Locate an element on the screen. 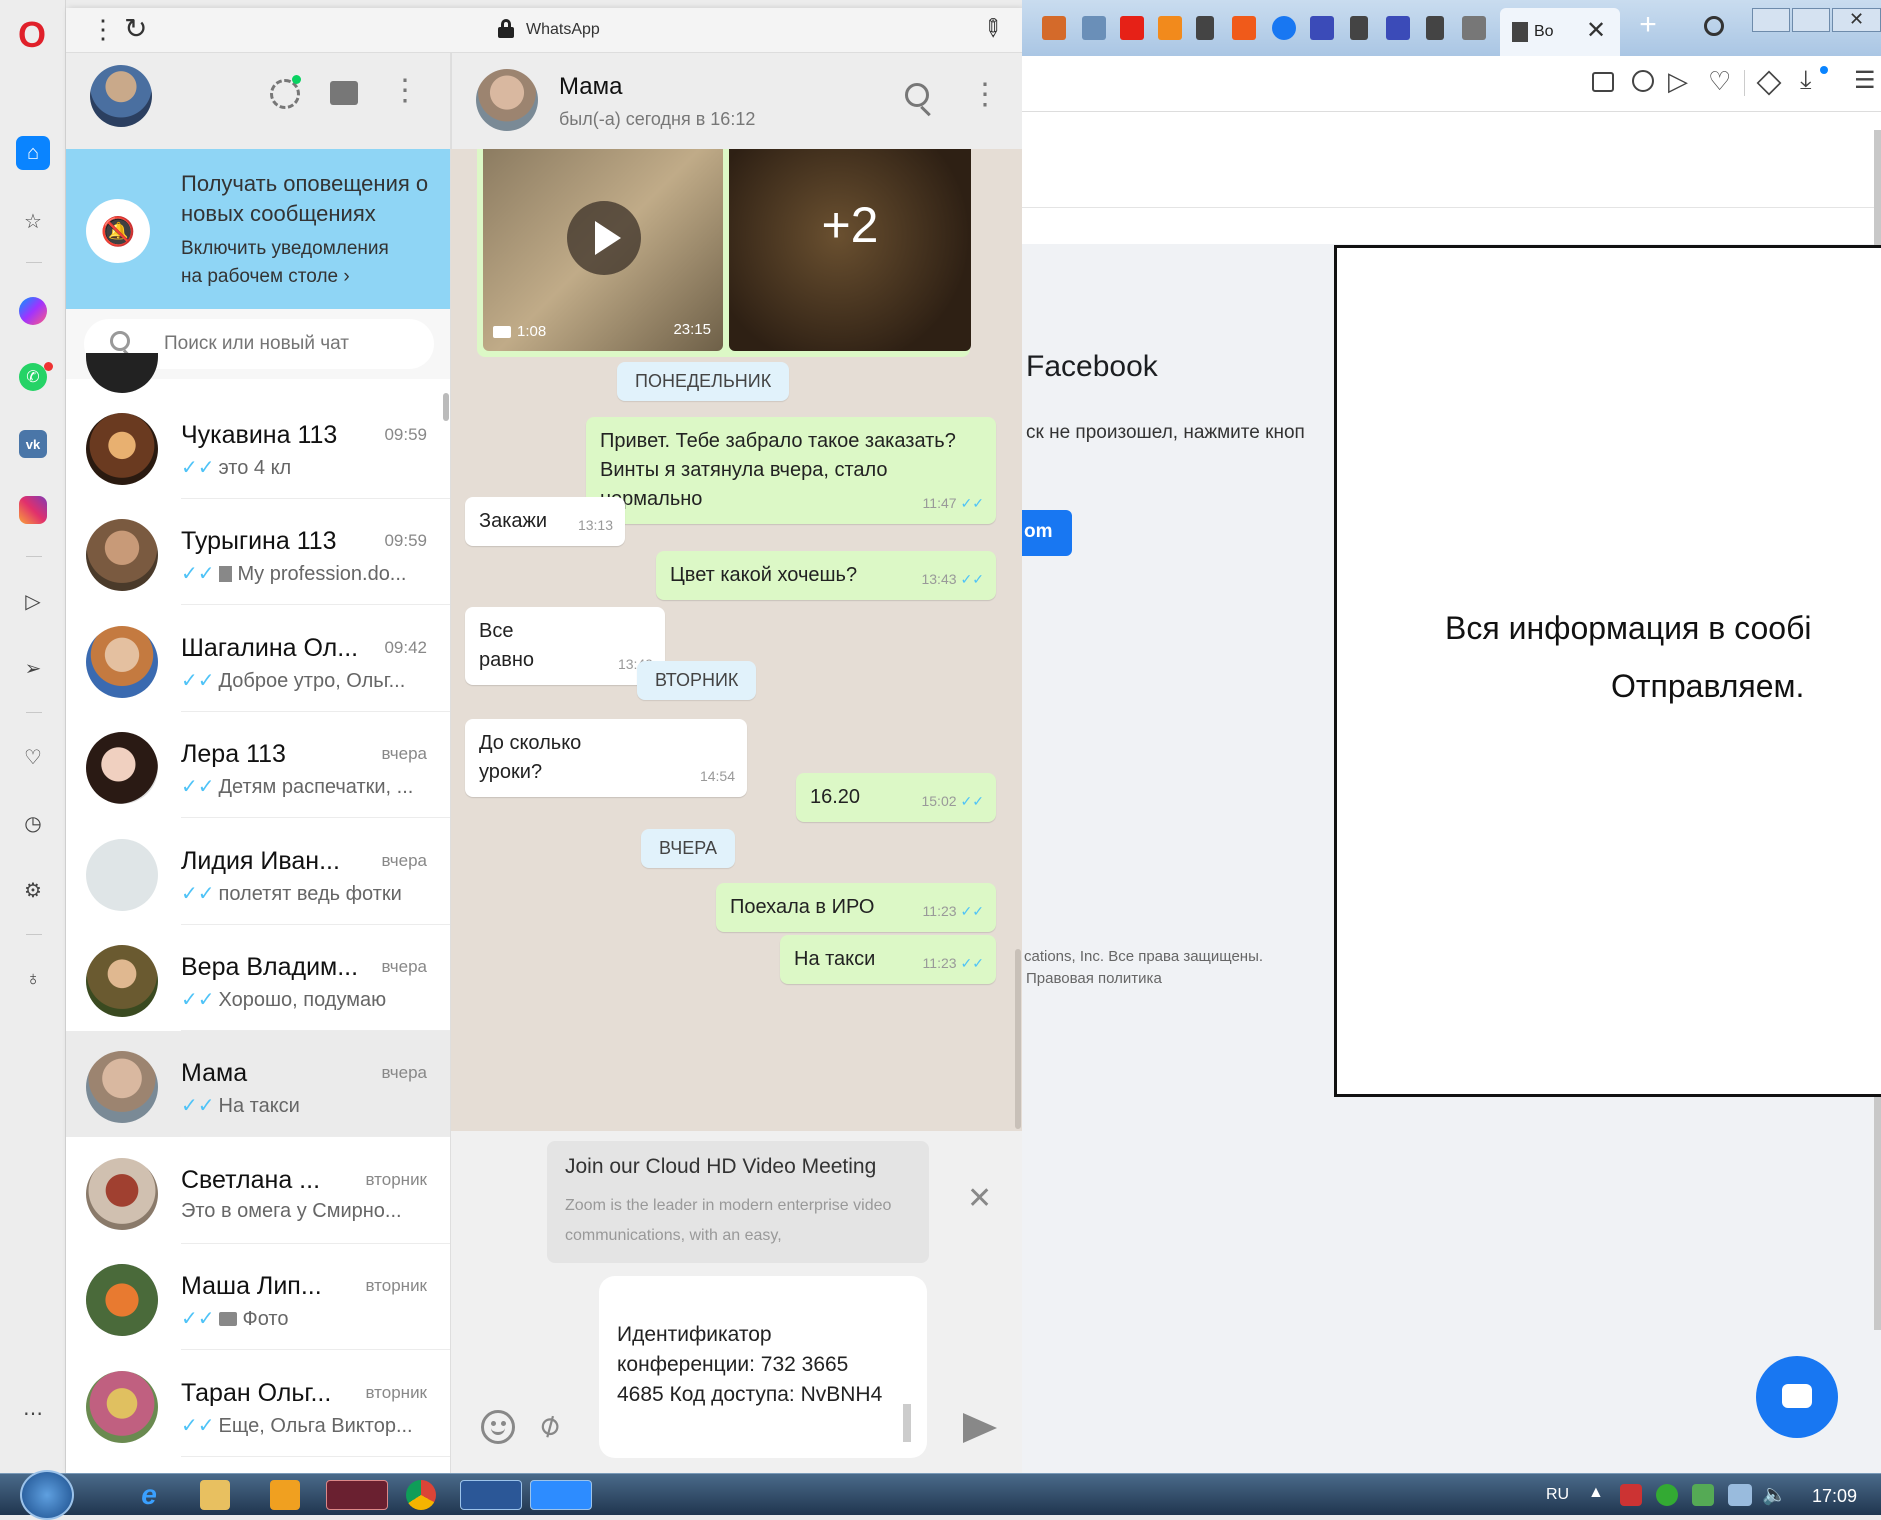 Image resolution: width=1881 pixels, height=1520 pixels. tray-shield-icon is located at coordinates (1667, 1495).